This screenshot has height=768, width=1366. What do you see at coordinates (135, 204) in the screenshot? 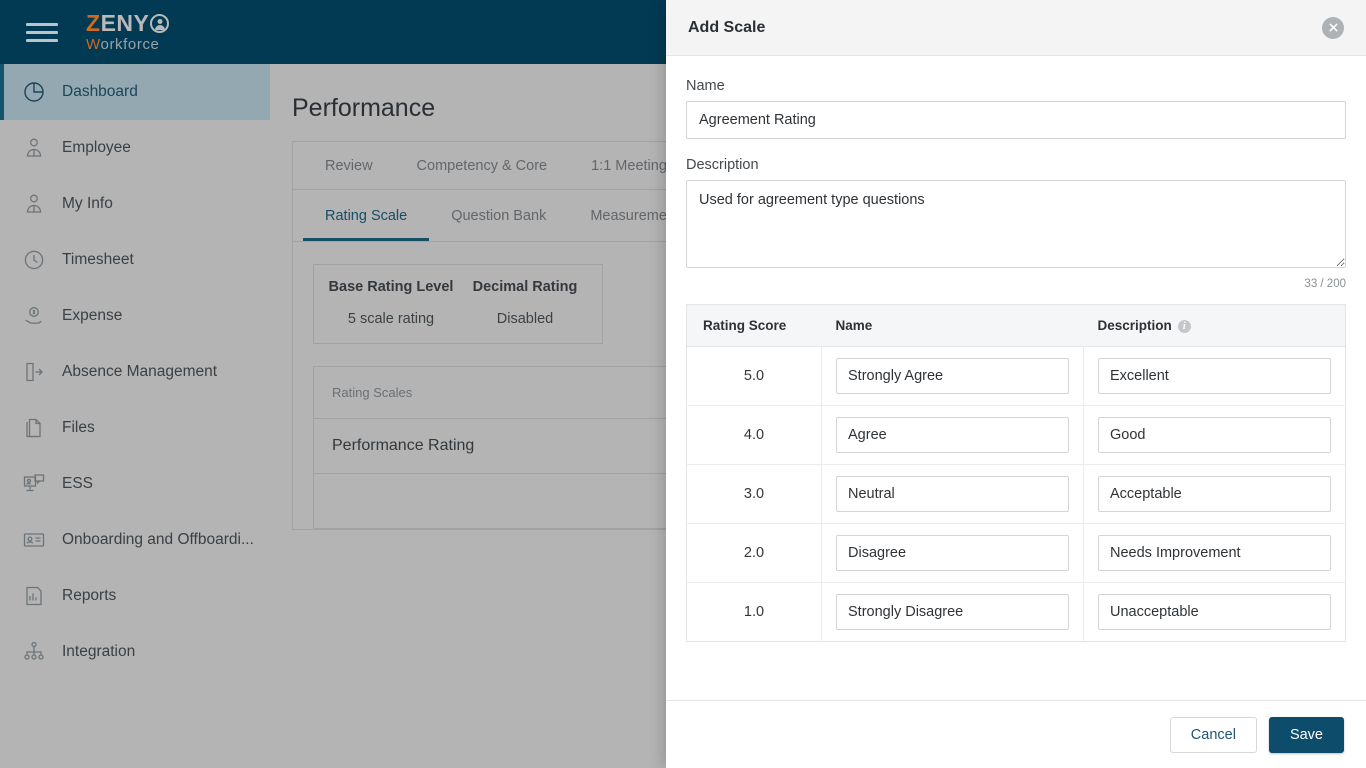
I see `sidebar-item-my-info: My Info` at bounding box center [135, 204].